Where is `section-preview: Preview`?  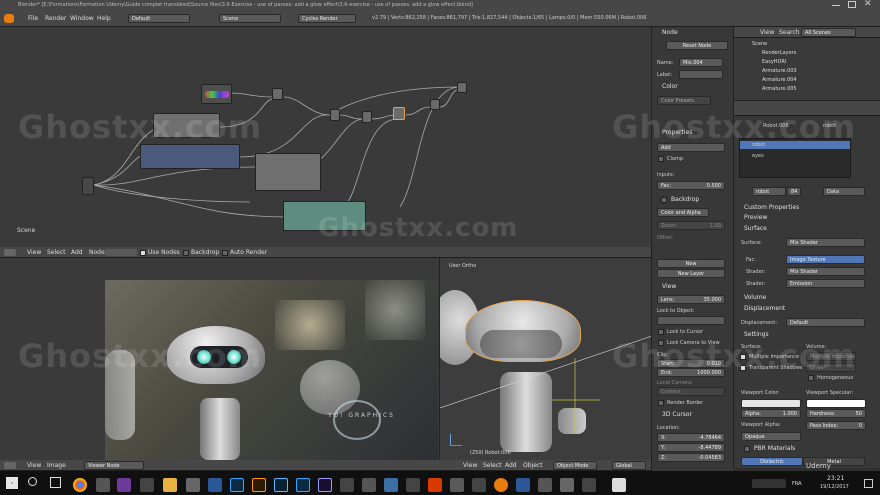 section-preview: Preview is located at coordinates (755, 217).